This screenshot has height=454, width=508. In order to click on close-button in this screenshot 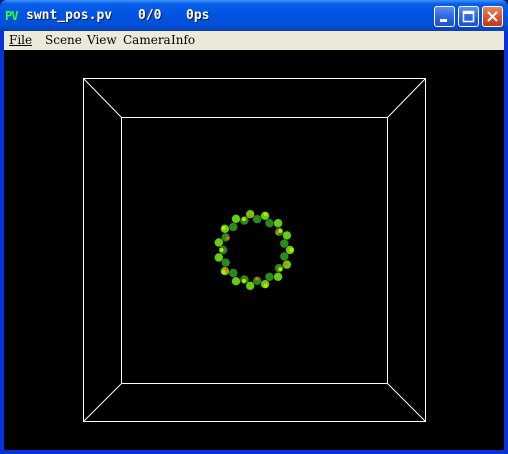, I will do `click(492, 16)`.